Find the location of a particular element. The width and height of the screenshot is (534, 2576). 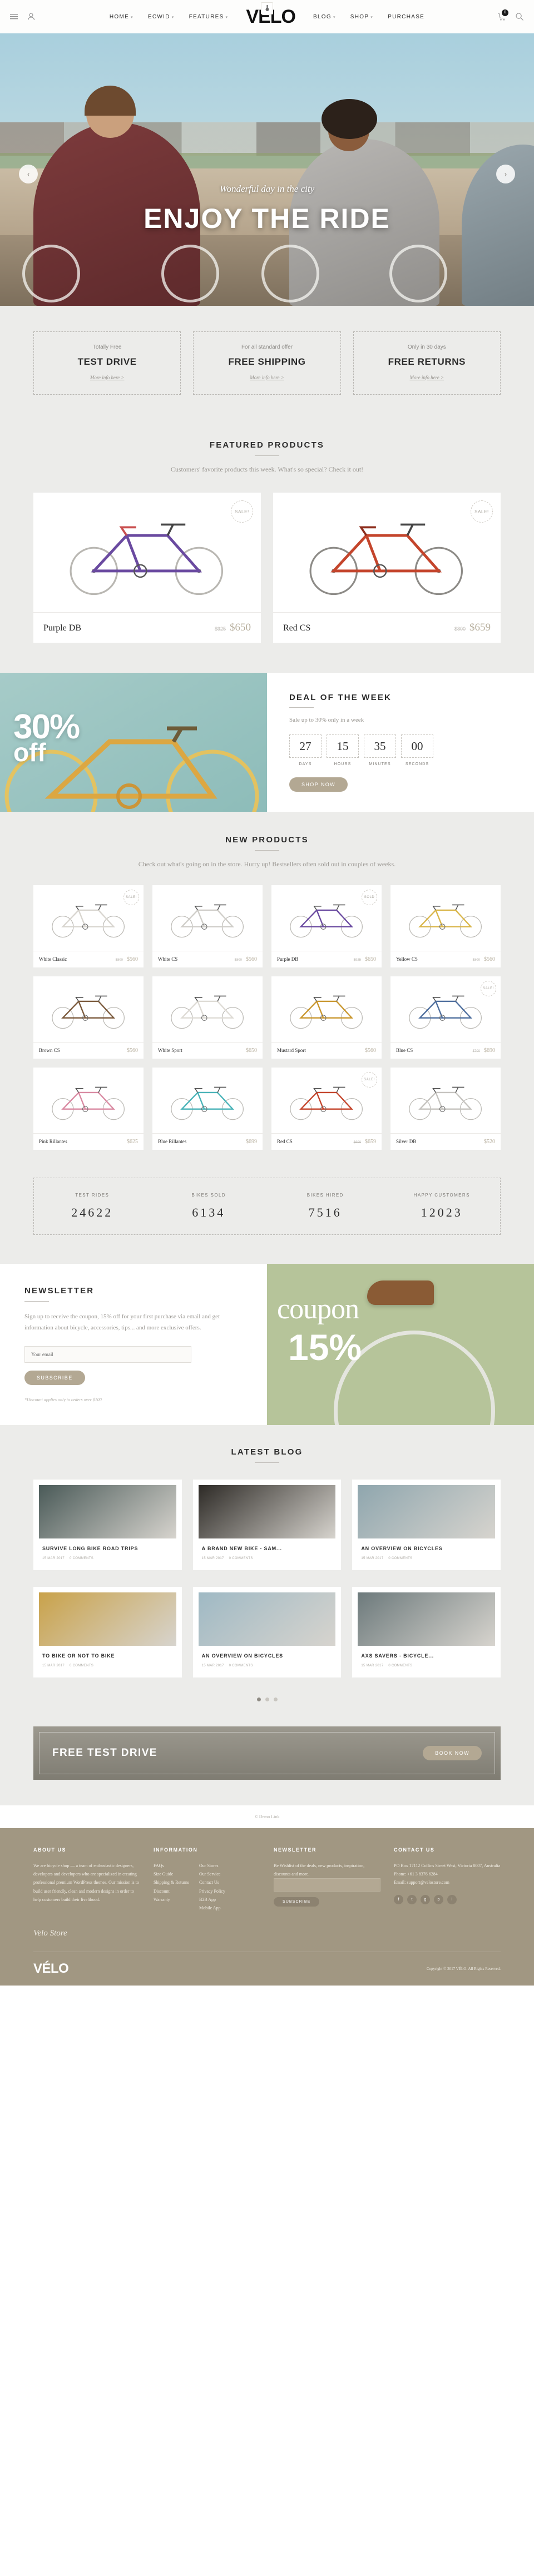

stat-value: 6134 is located at coordinates (209, 1212).